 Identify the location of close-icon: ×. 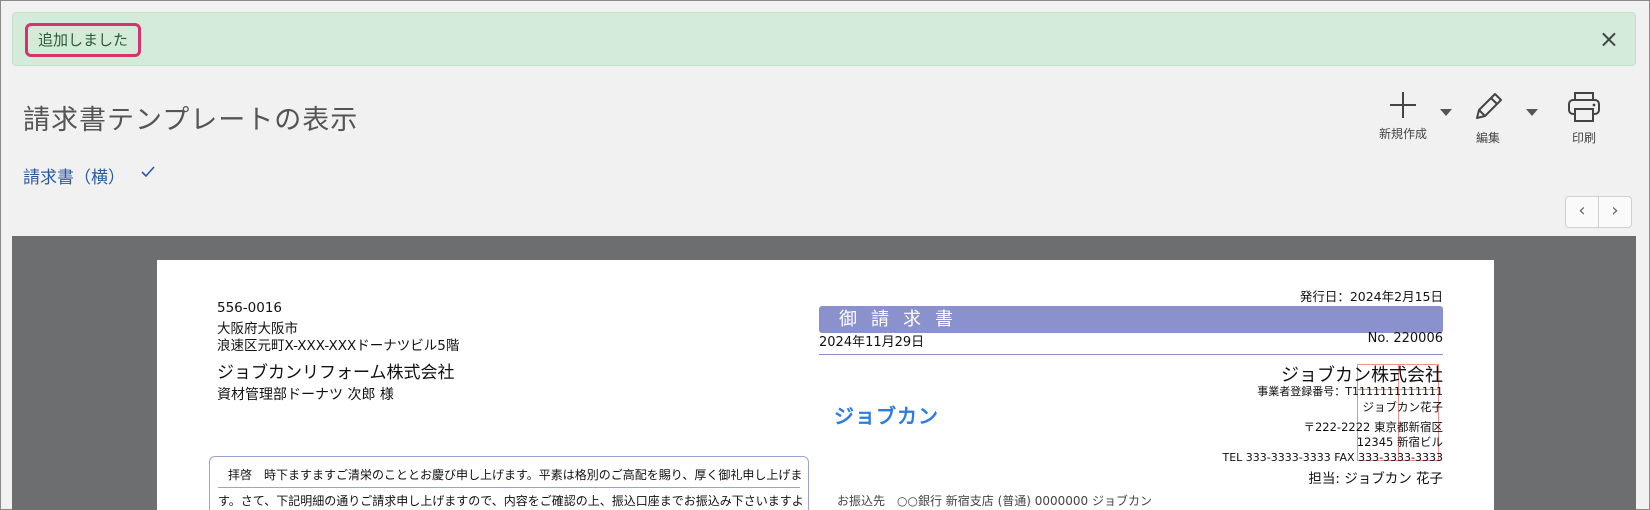
(1609, 39).